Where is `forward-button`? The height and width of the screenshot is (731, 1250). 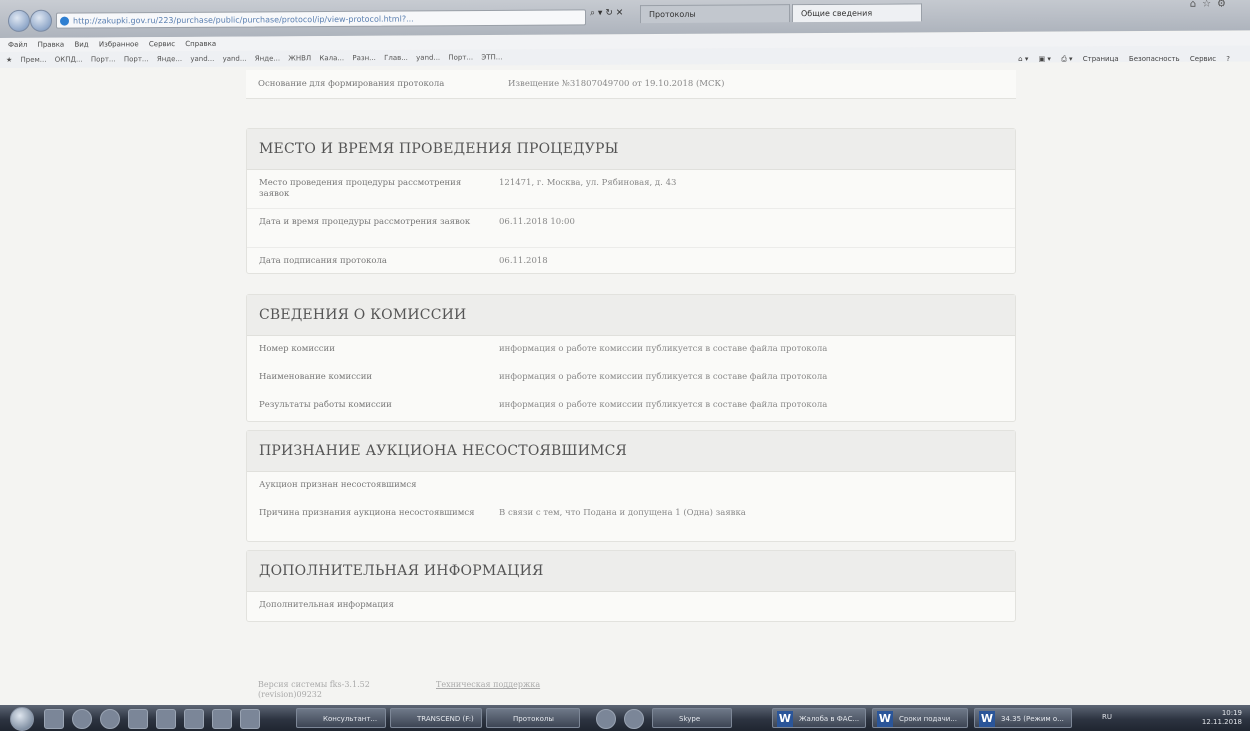 forward-button is located at coordinates (41, 20).